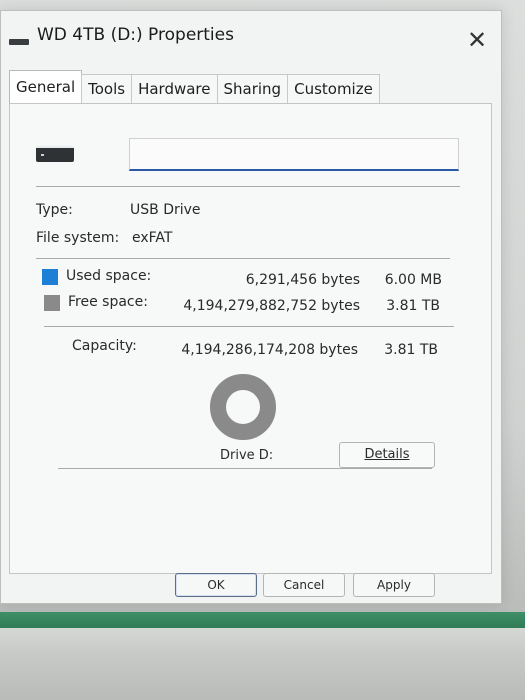  I want to click on drive-label: Drive D:, so click(247, 455).